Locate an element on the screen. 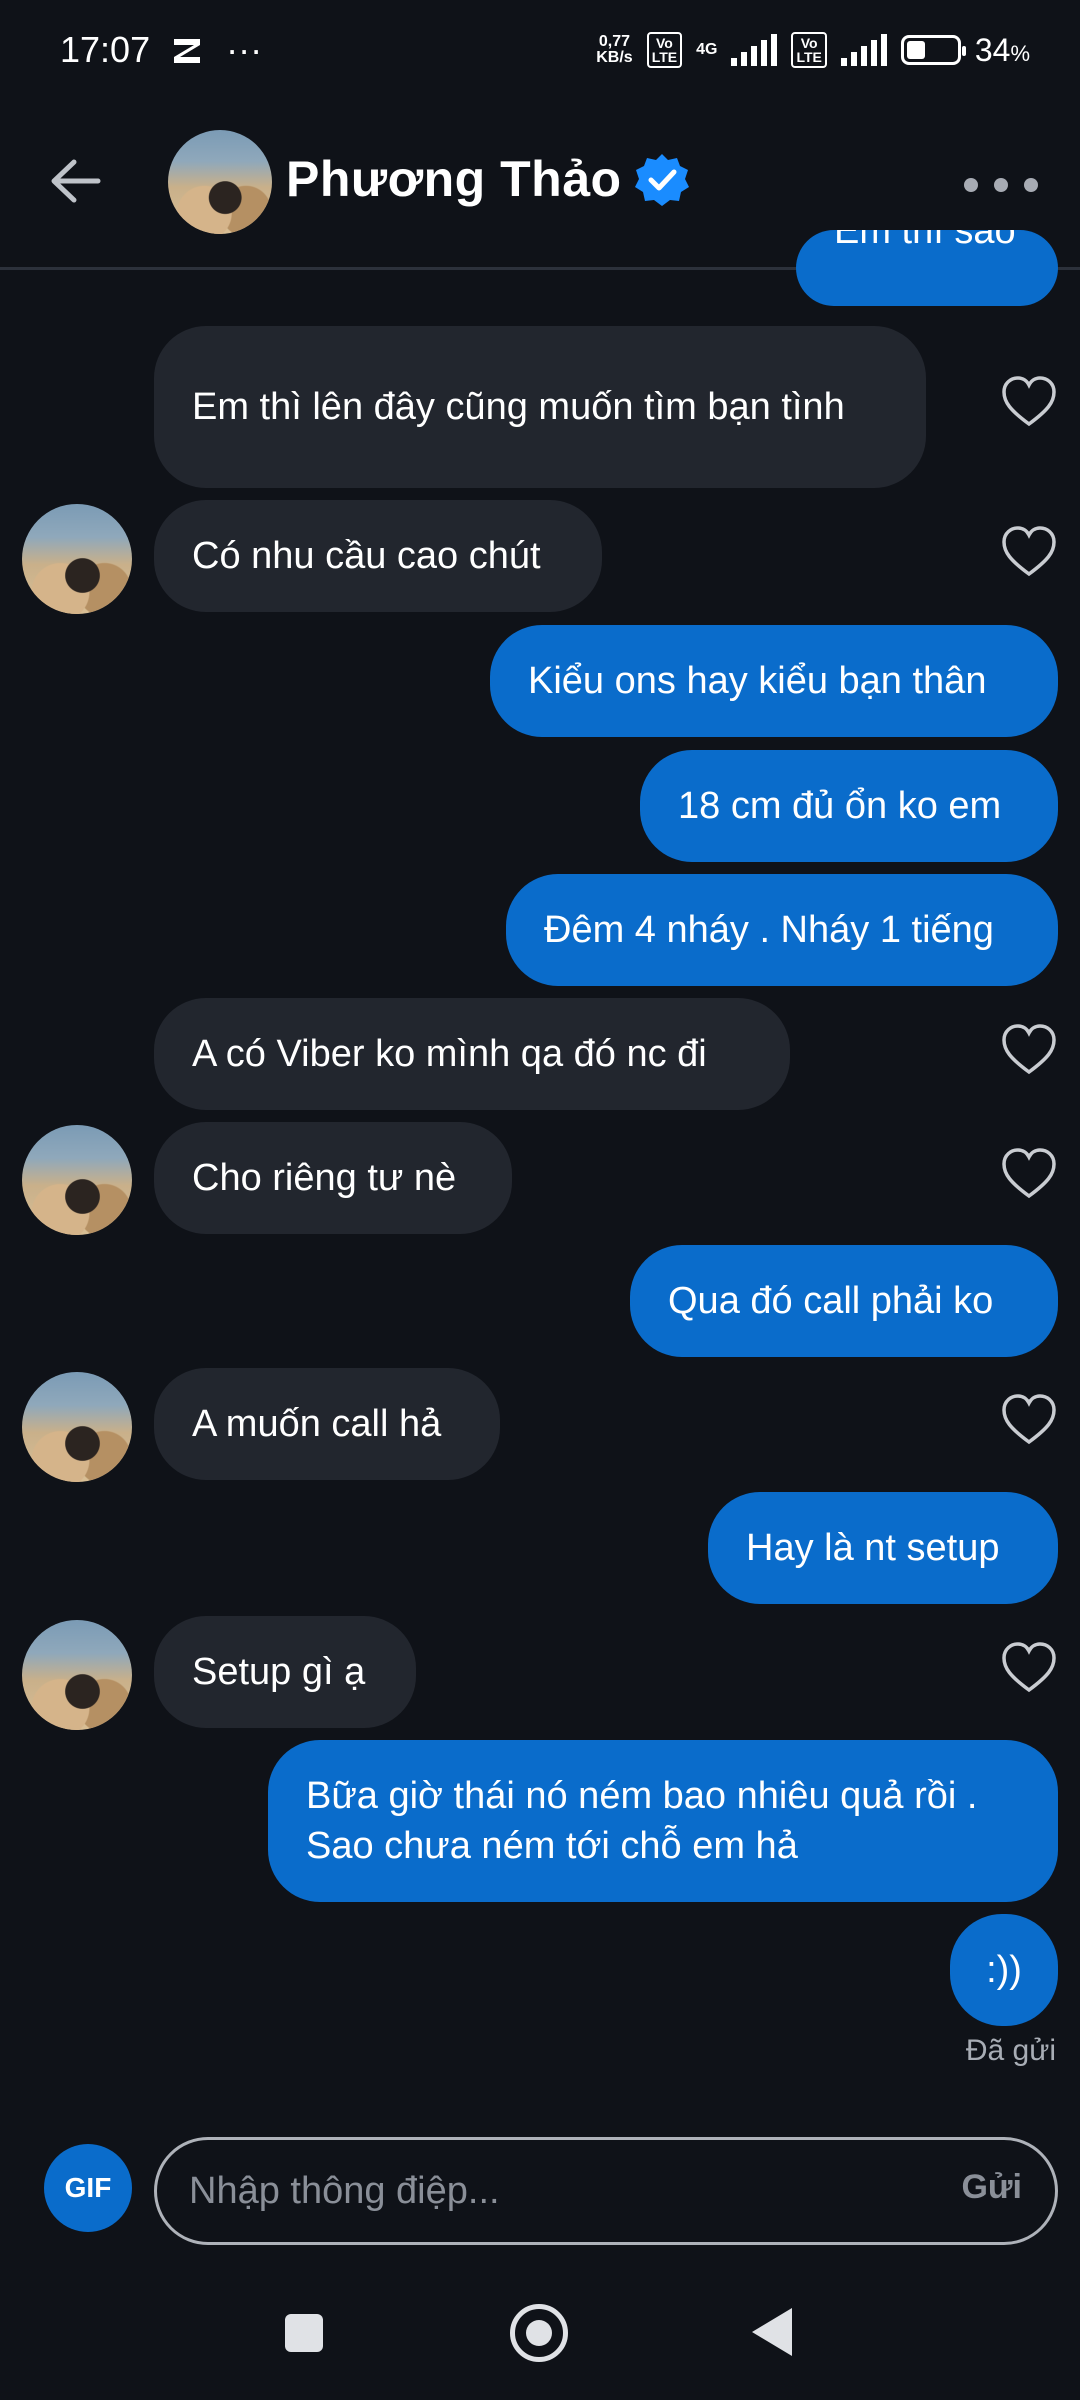 This screenshot has height=2400, width=1080. back-triangle-icon is located at coordinates (772, 2332).